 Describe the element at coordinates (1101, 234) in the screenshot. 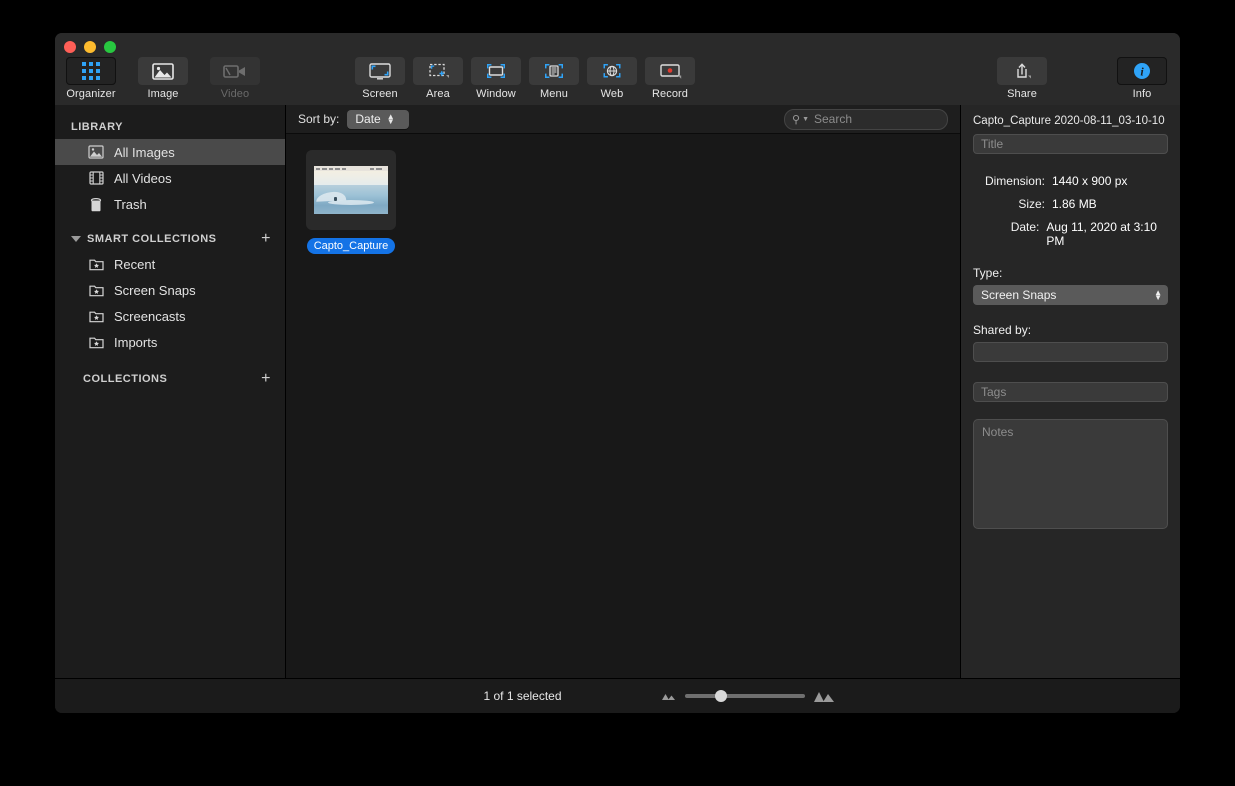

I see `date-value: Aug 11, 2020 at 3:10 PM` at that location.